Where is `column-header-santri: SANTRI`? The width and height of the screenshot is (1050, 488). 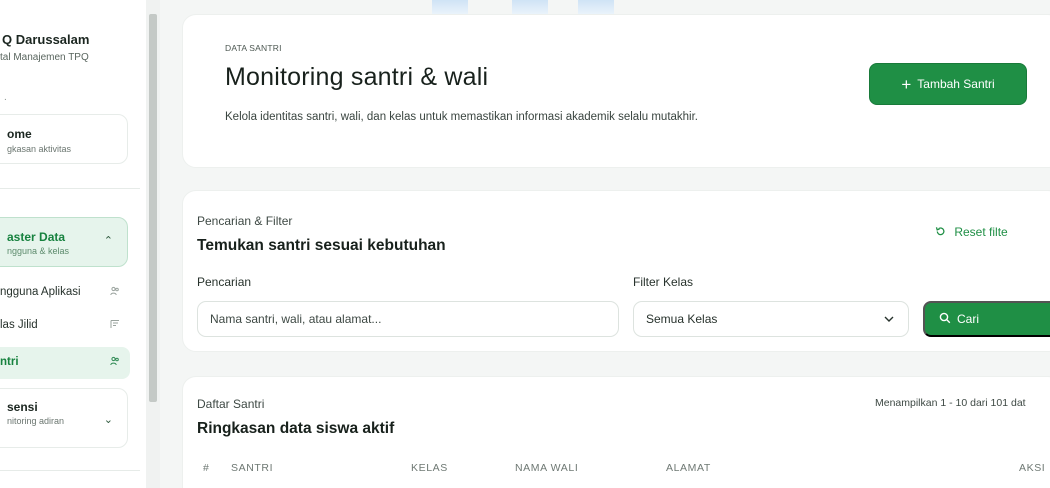
column-header-santri: SANTRI is located at coordinates (252, 468).